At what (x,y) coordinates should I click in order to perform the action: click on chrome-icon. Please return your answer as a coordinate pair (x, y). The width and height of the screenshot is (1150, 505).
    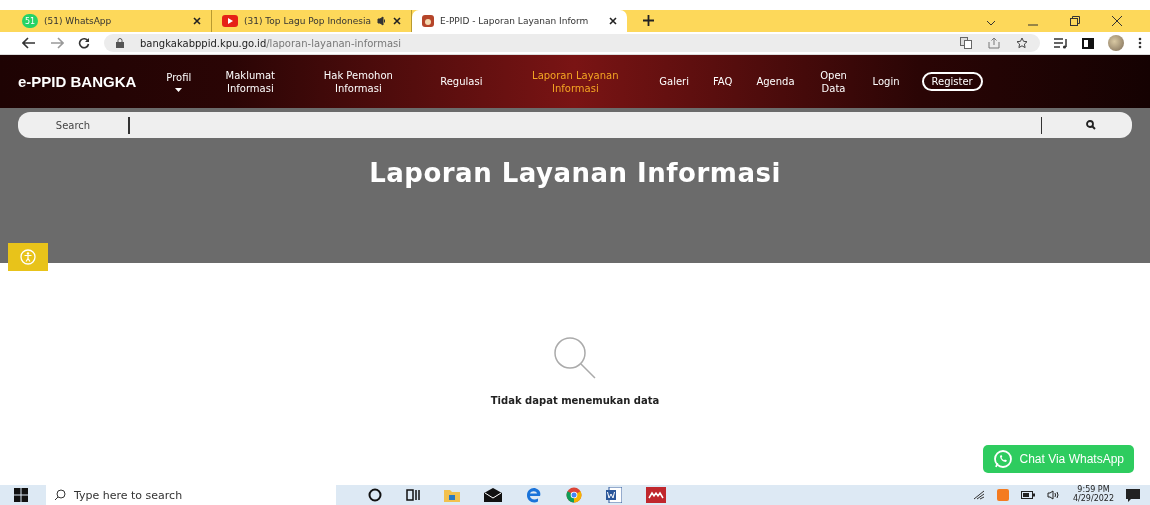
    Looking at the image, I should click on (574, 495).